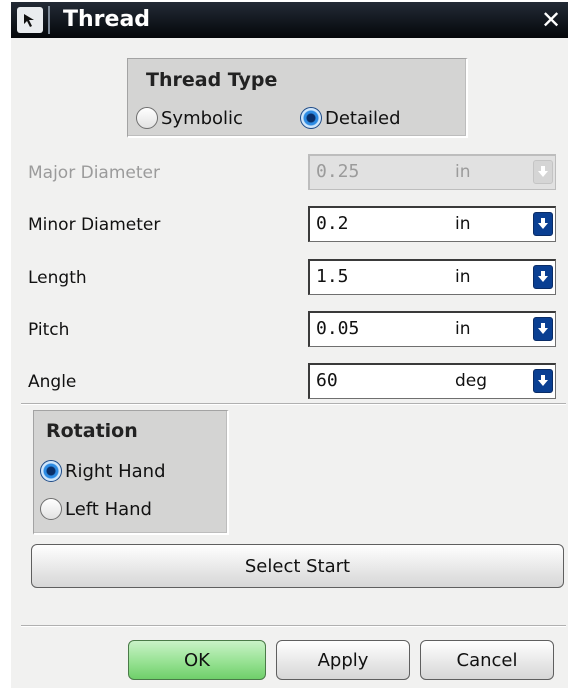 The image size is (579, 688). I want to click on length-dropdown, so click(543, 277).